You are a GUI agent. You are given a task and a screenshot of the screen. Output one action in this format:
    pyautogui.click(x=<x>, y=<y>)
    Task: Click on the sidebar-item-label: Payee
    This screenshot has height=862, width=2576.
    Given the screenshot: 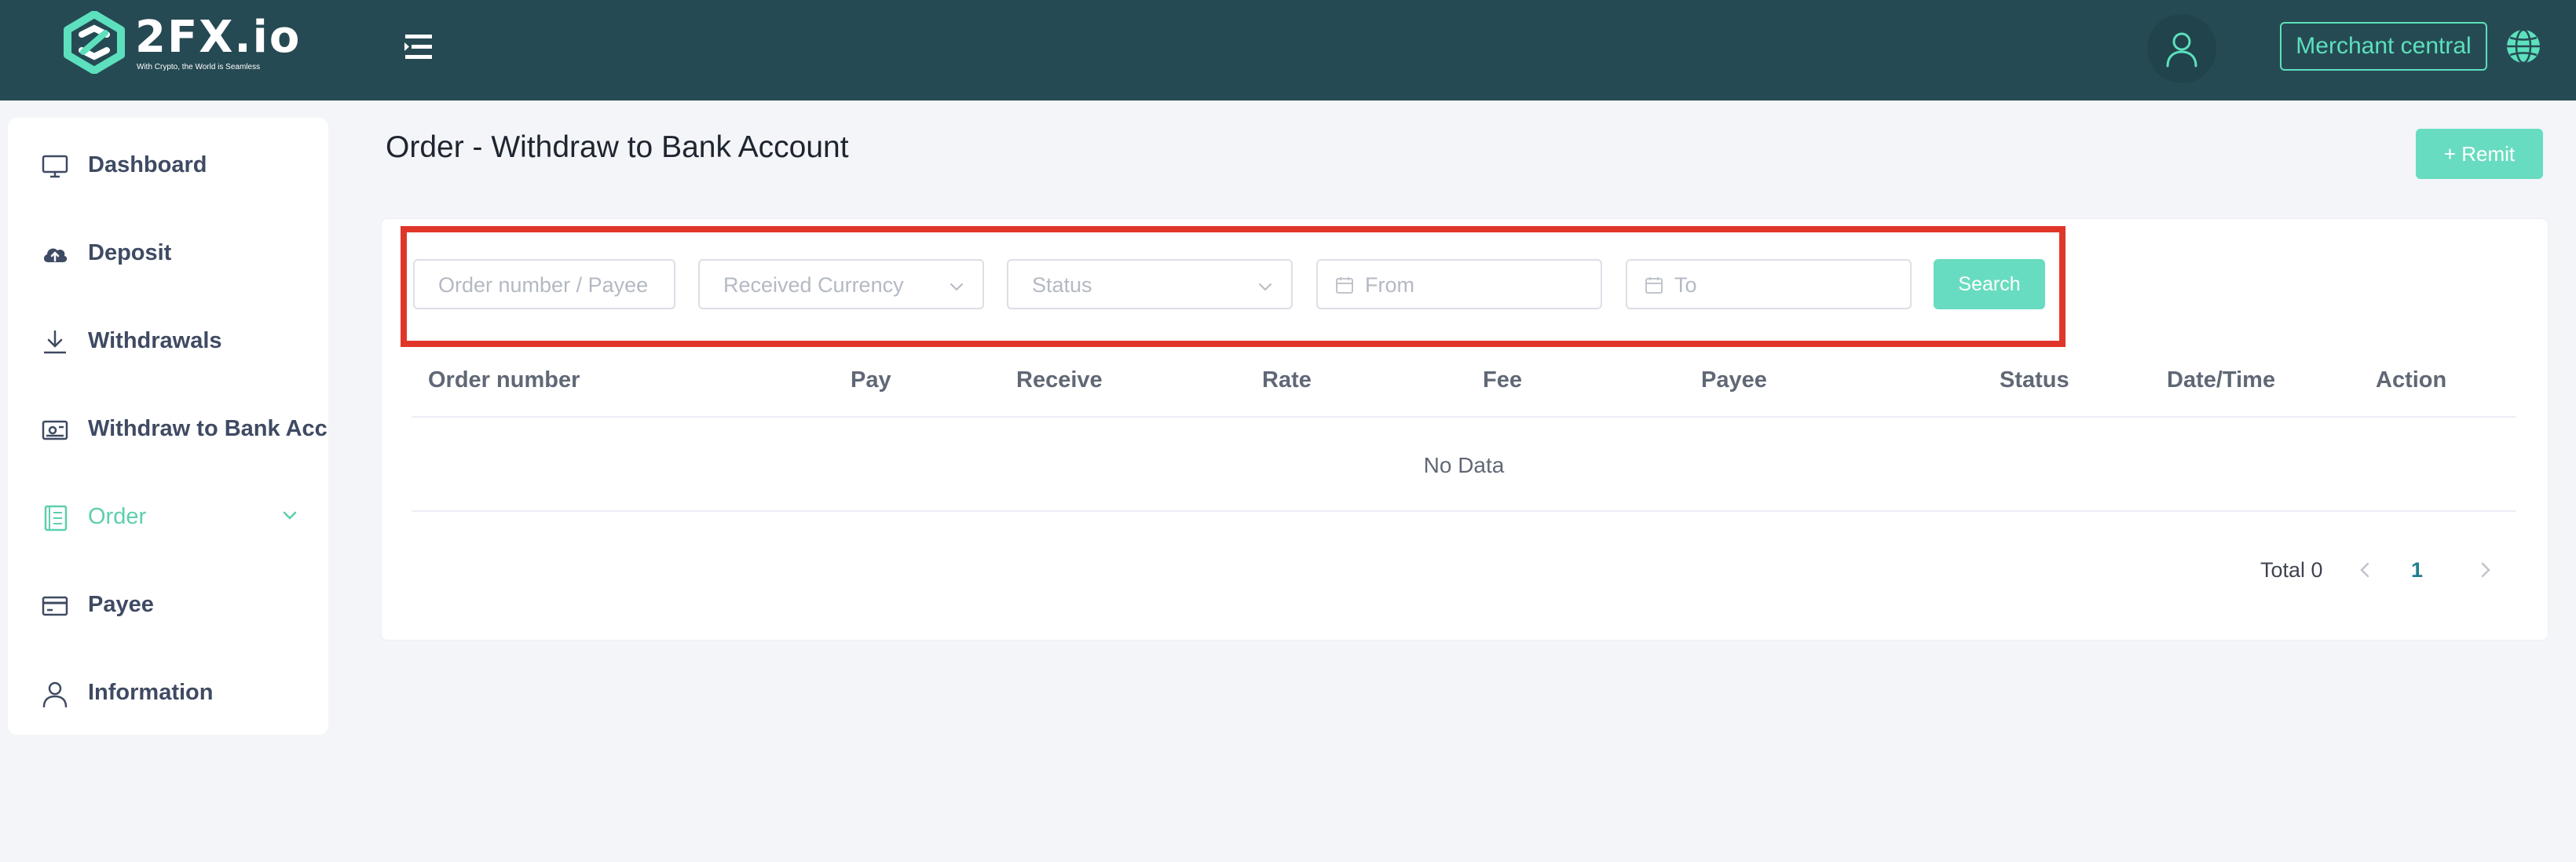 What is the action you would take?
    pyautogui.click(x=121, y=604)
    